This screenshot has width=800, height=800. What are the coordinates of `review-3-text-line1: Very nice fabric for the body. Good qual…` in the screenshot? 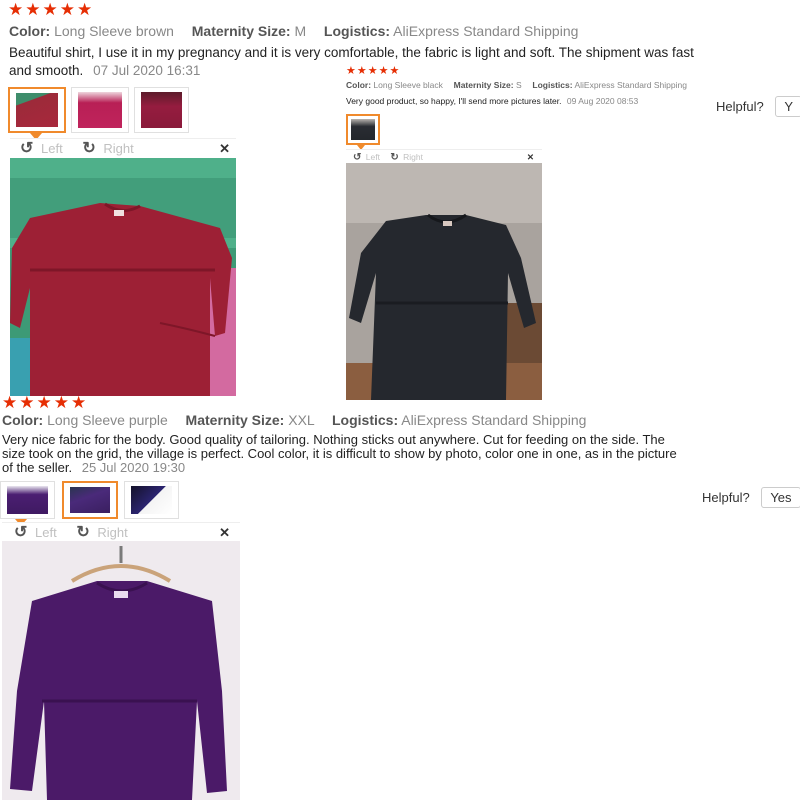 It's located at (333, 439).